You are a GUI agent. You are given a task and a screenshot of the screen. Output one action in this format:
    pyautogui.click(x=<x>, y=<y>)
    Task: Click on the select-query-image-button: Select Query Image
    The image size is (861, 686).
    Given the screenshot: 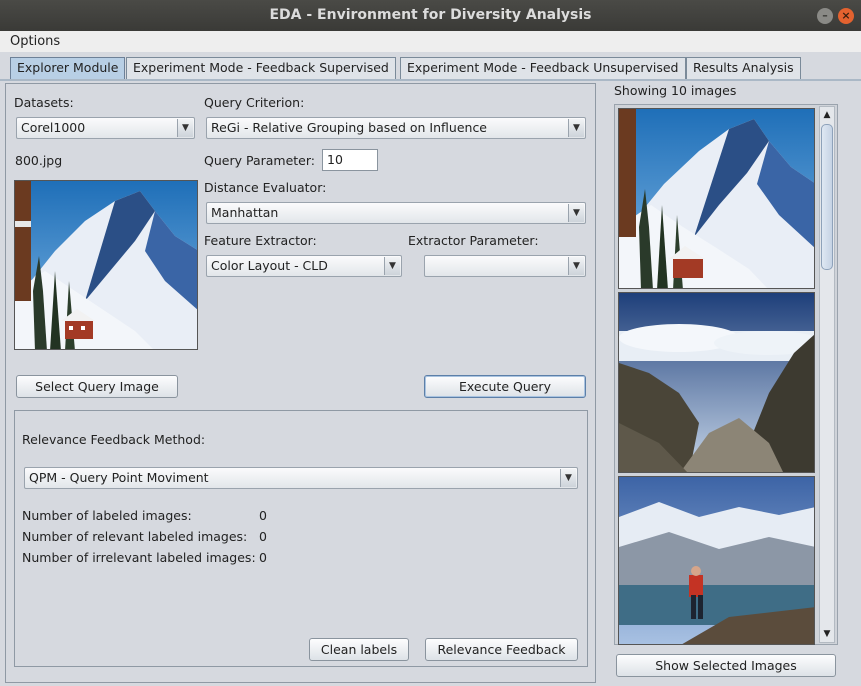 What is the action you would take?
    pyautogui.click(x=97, y=386)
    